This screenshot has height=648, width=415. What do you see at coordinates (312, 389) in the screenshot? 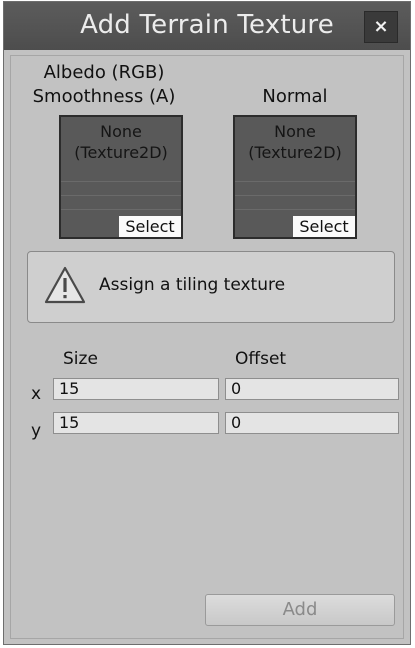
I see `offset-x-field: 0` at bounding box center [312, 389].